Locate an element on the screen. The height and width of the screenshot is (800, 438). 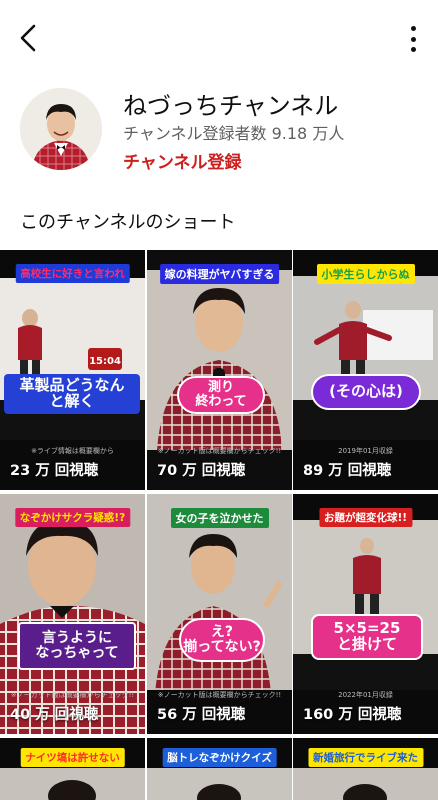
short-tile: 小学生らしからぬ (その心は) 2019年01月収録 89 万 回視聴 is located at coordinates (365, 370).